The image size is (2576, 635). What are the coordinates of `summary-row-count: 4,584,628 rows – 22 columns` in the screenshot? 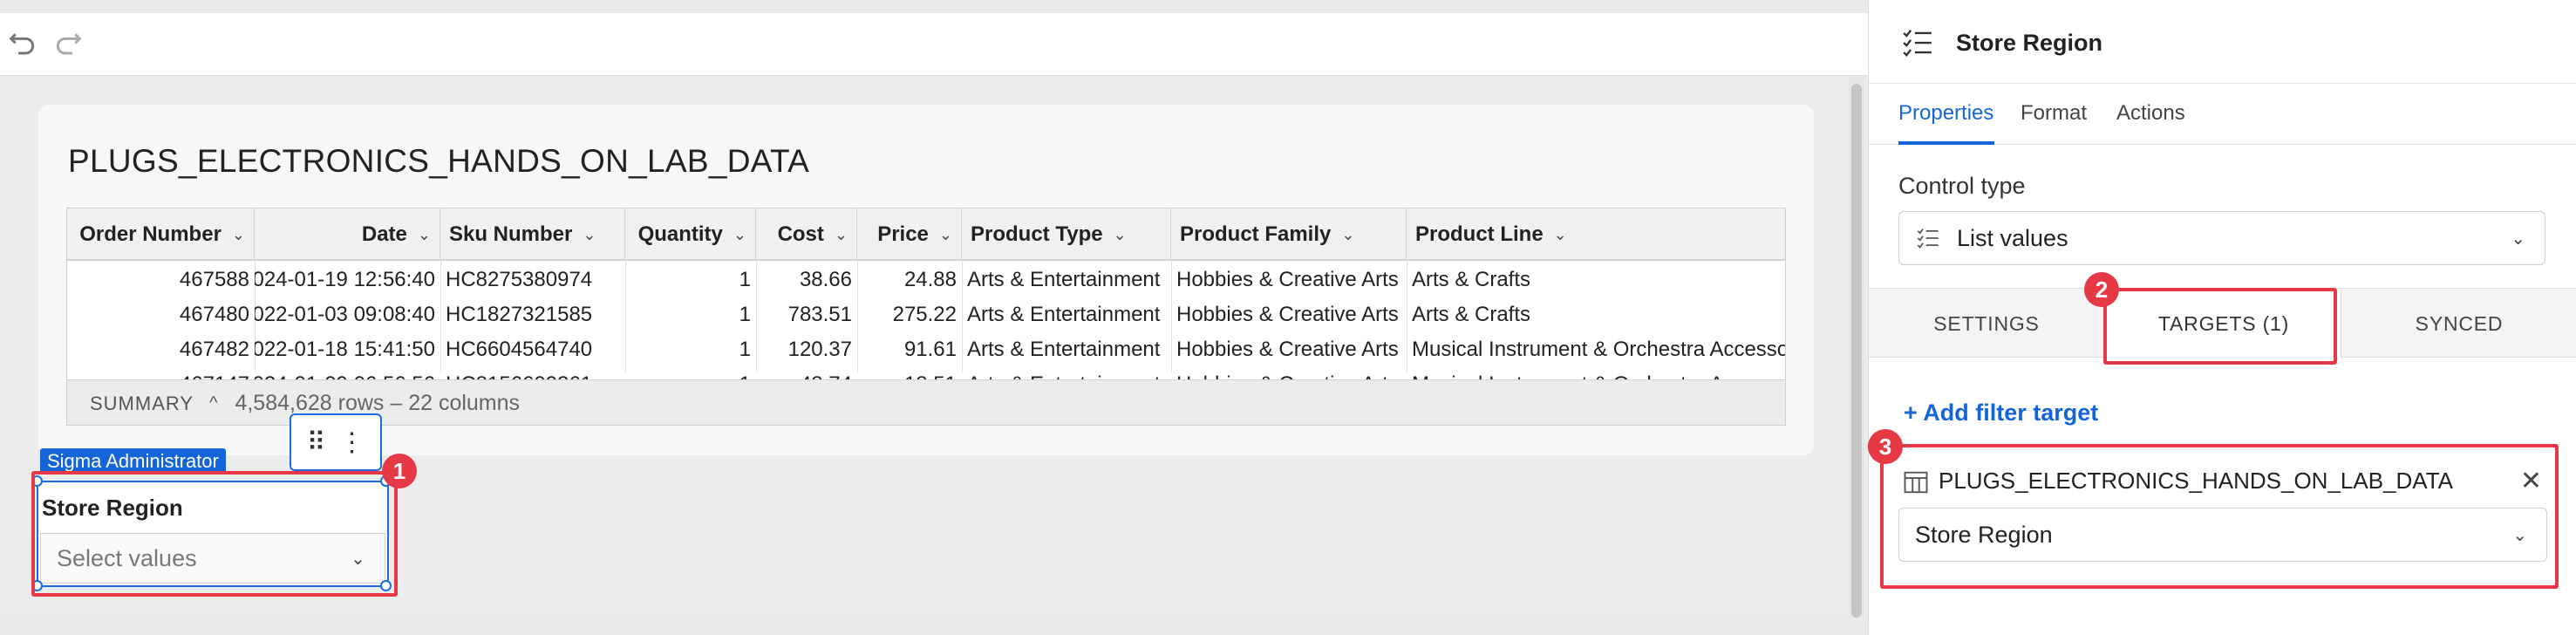 It's located at (378, 403).